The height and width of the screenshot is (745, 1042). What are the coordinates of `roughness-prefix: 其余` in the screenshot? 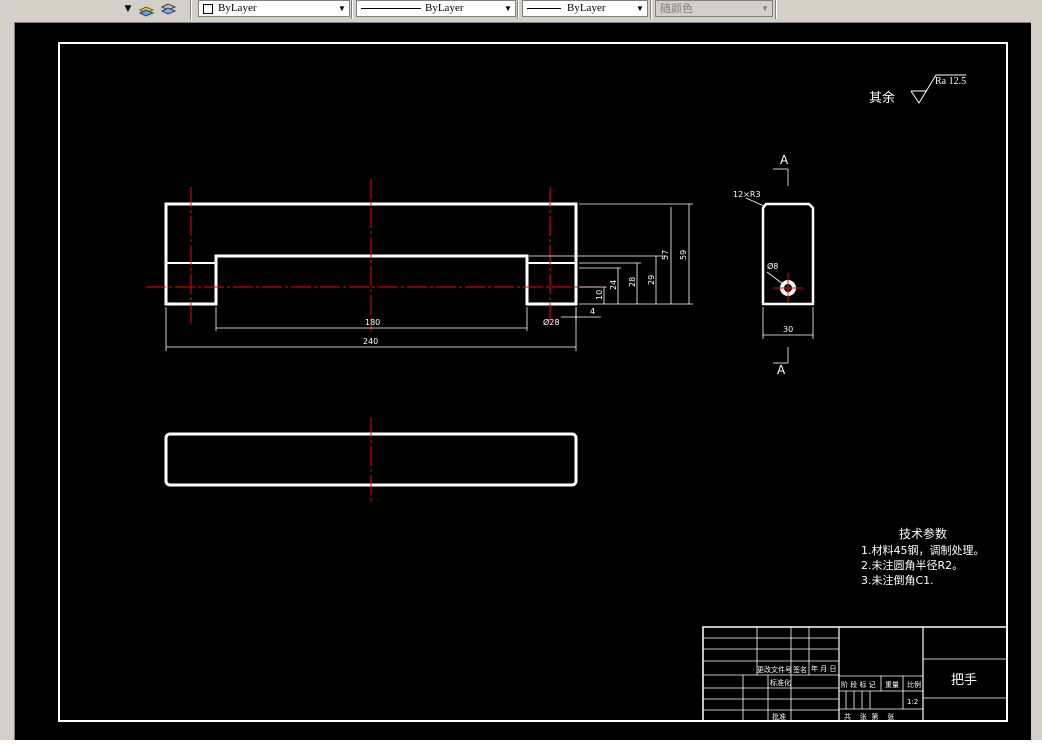 It's located at (882, 98).